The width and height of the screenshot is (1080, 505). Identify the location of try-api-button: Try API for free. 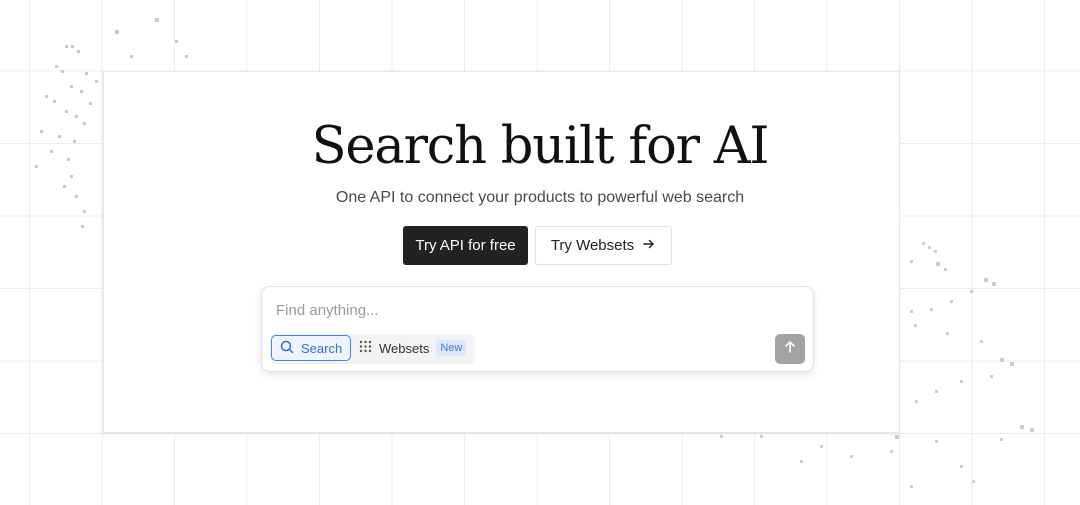
(465, 245).